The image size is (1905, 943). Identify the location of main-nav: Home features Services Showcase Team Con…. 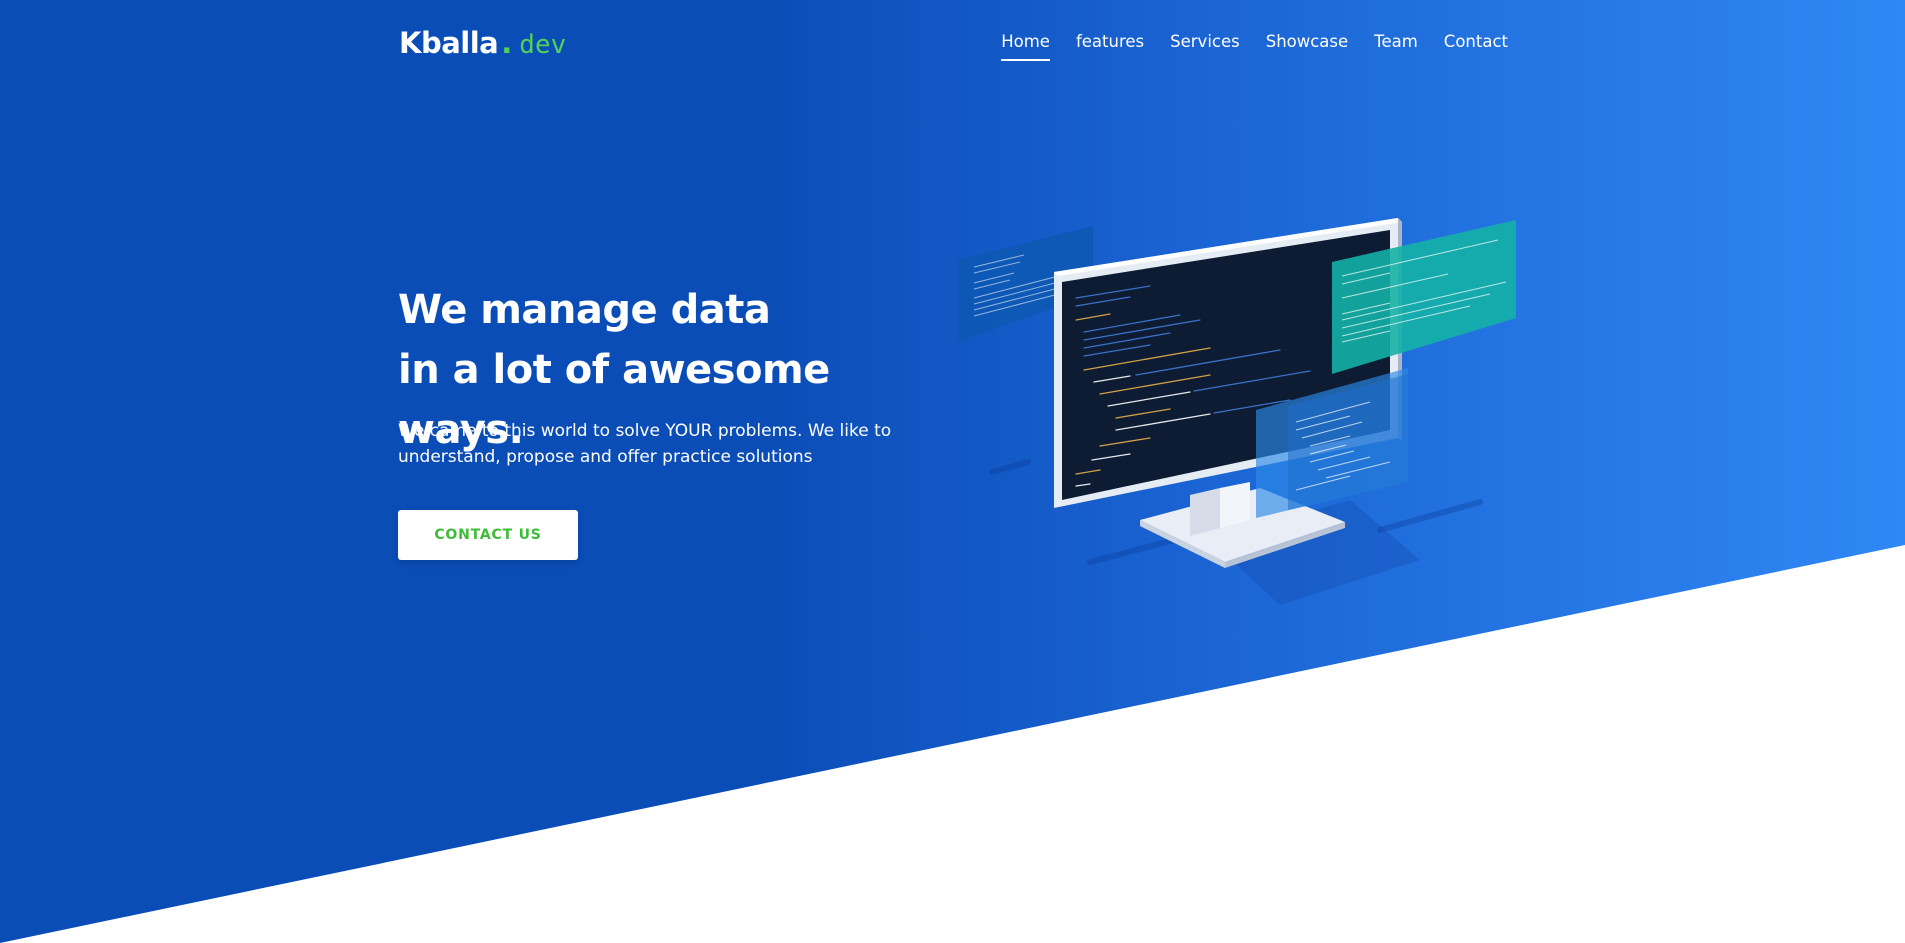
(1254, 46).